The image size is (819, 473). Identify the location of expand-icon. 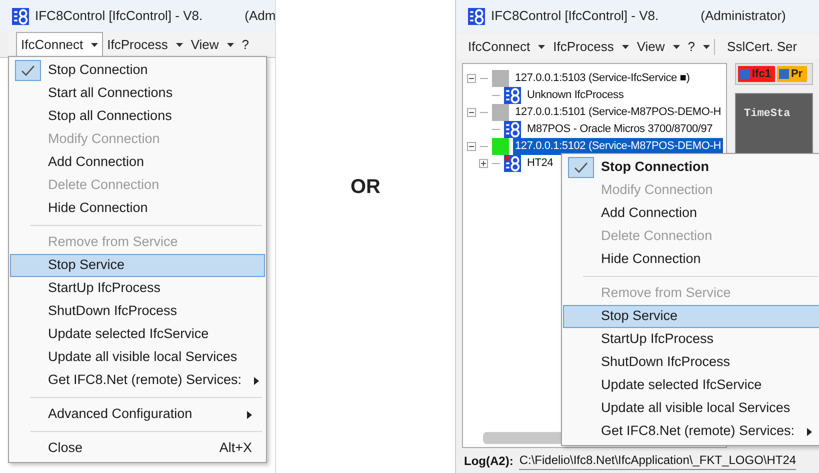
(483, 163).